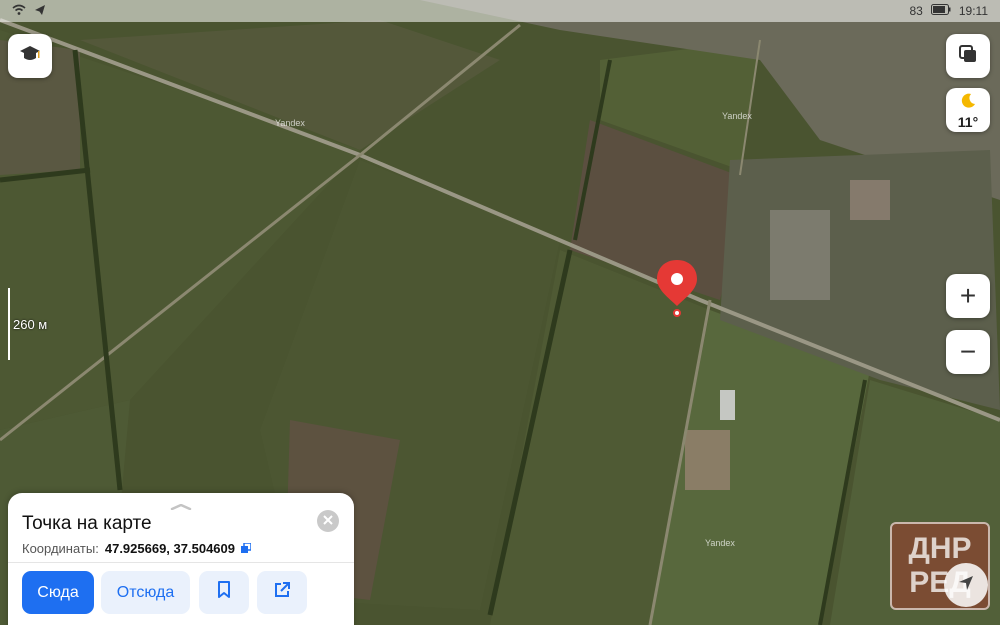 Image resolution: width=1000 pixels, height=625 pixels. Describe the element at coordinates (170, 548) in the screenshot. I see `coordinates-value: 47.925669, 37.504609` at that location.